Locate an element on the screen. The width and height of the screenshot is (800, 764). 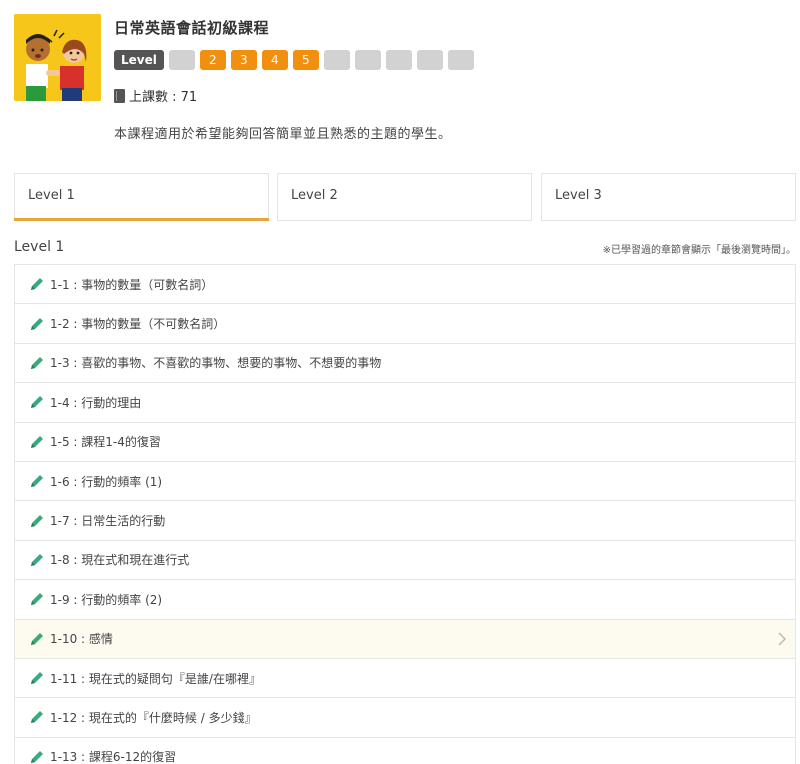
level-box: 5 is located at coordinates (305, 60).